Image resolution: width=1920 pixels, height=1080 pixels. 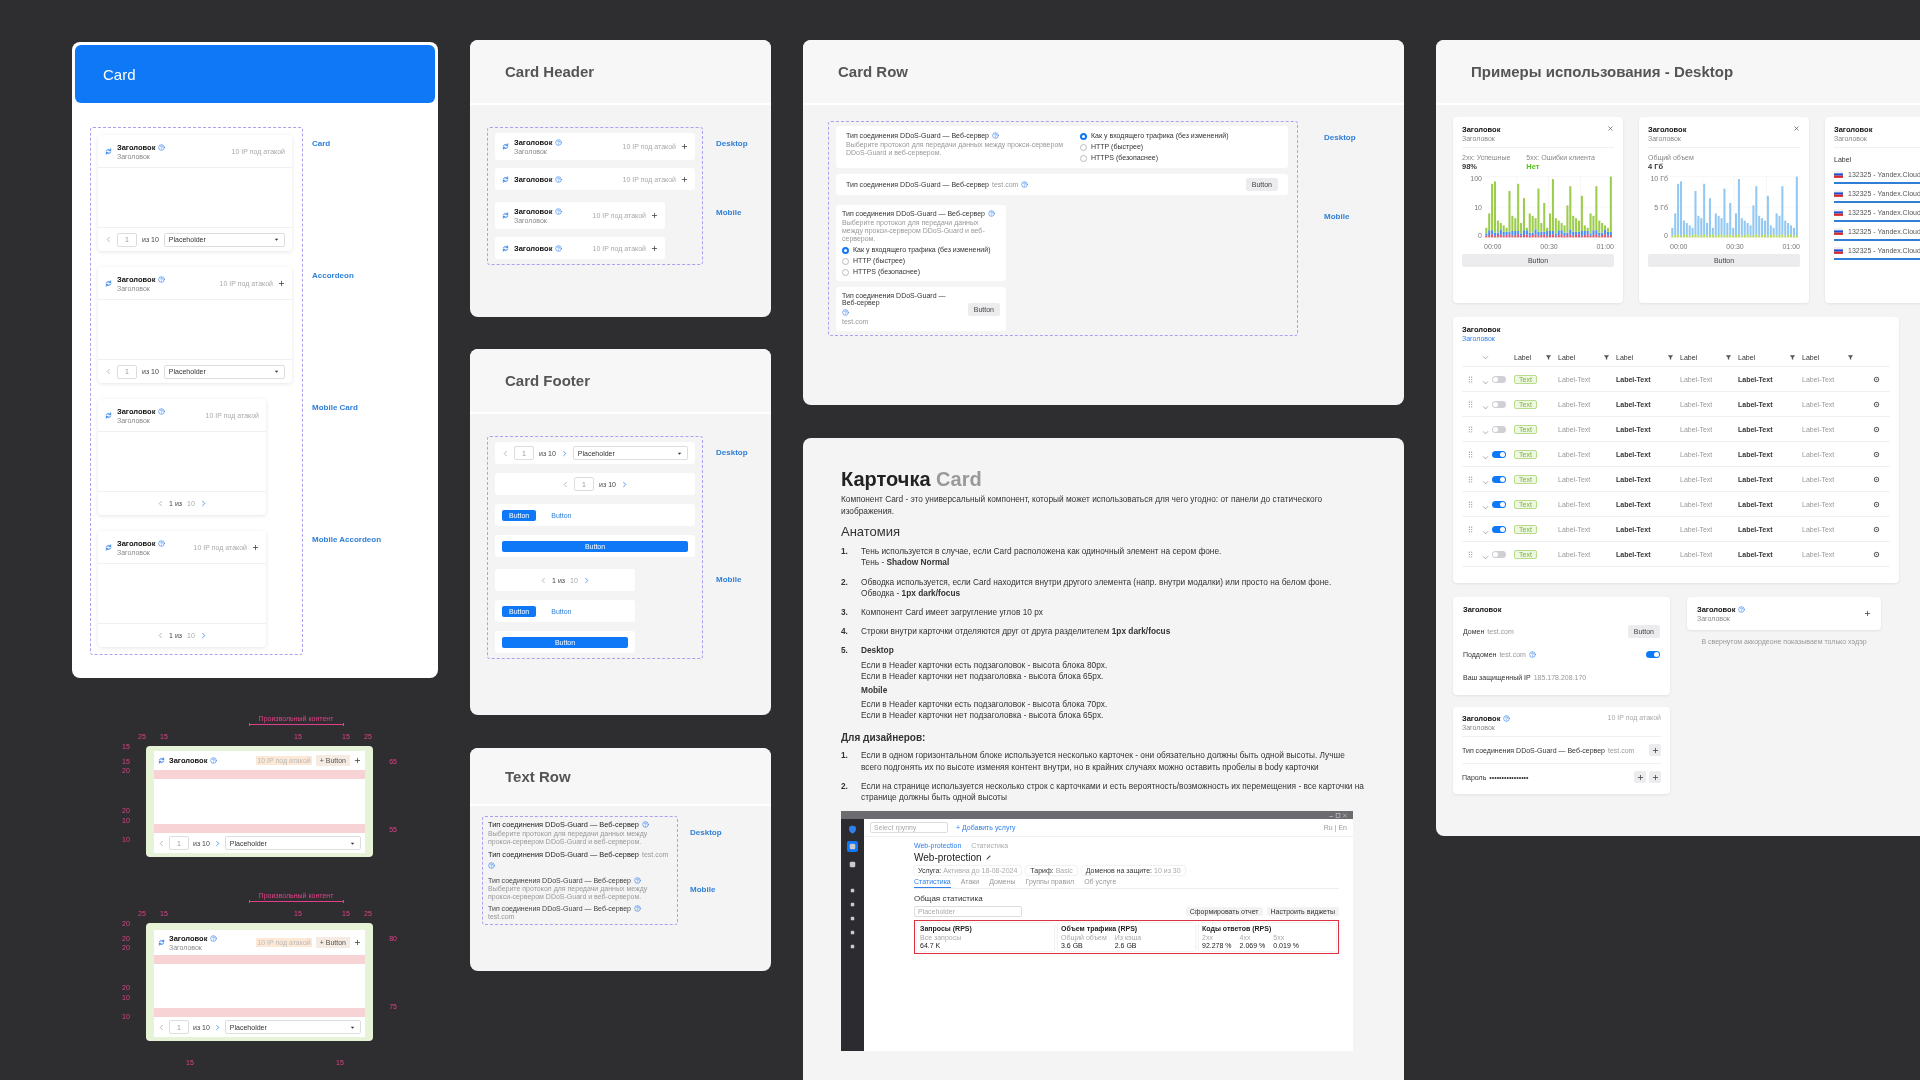 What do you see at coordinates (1338, 815) in the screenshot?
I see `window-controls-icon` at bounding box center [1338, 815].